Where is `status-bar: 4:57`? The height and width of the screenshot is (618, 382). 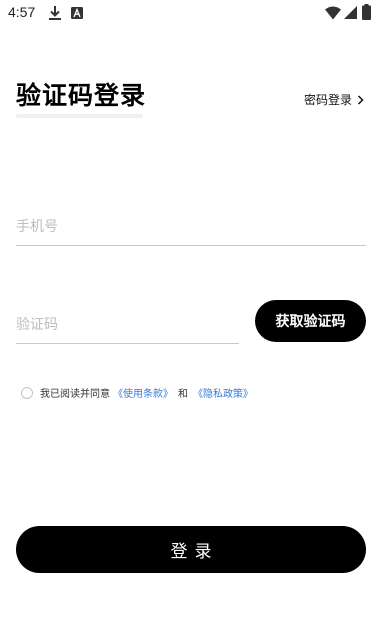
status-bar: 4:57 is located at coordinates (191, 13).